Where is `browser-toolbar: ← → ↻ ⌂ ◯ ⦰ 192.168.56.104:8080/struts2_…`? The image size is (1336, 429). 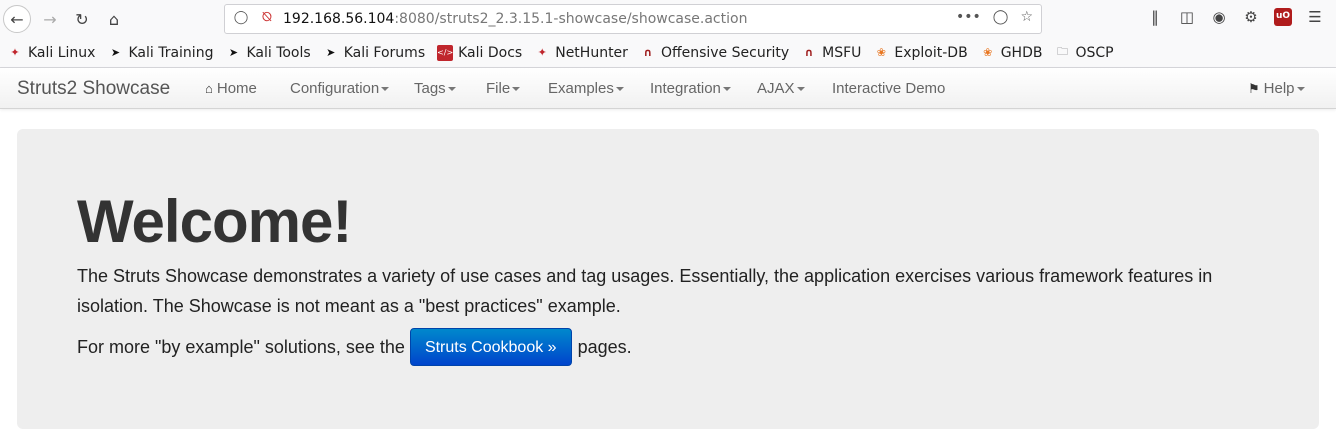
browser-toolbar: ← → ↻ ⌂ ◯ ⦰ 192.168.56.104:8080/struts2_… is located at coordinates (668, 19).